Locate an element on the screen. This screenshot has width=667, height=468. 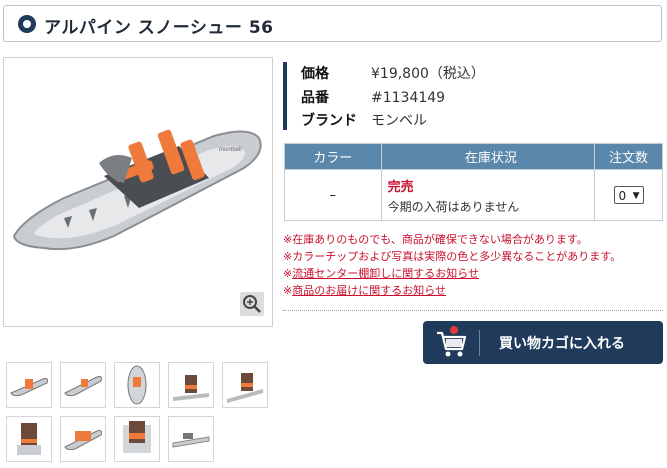
radio-dot-icon is located at coordinates (27, 24).